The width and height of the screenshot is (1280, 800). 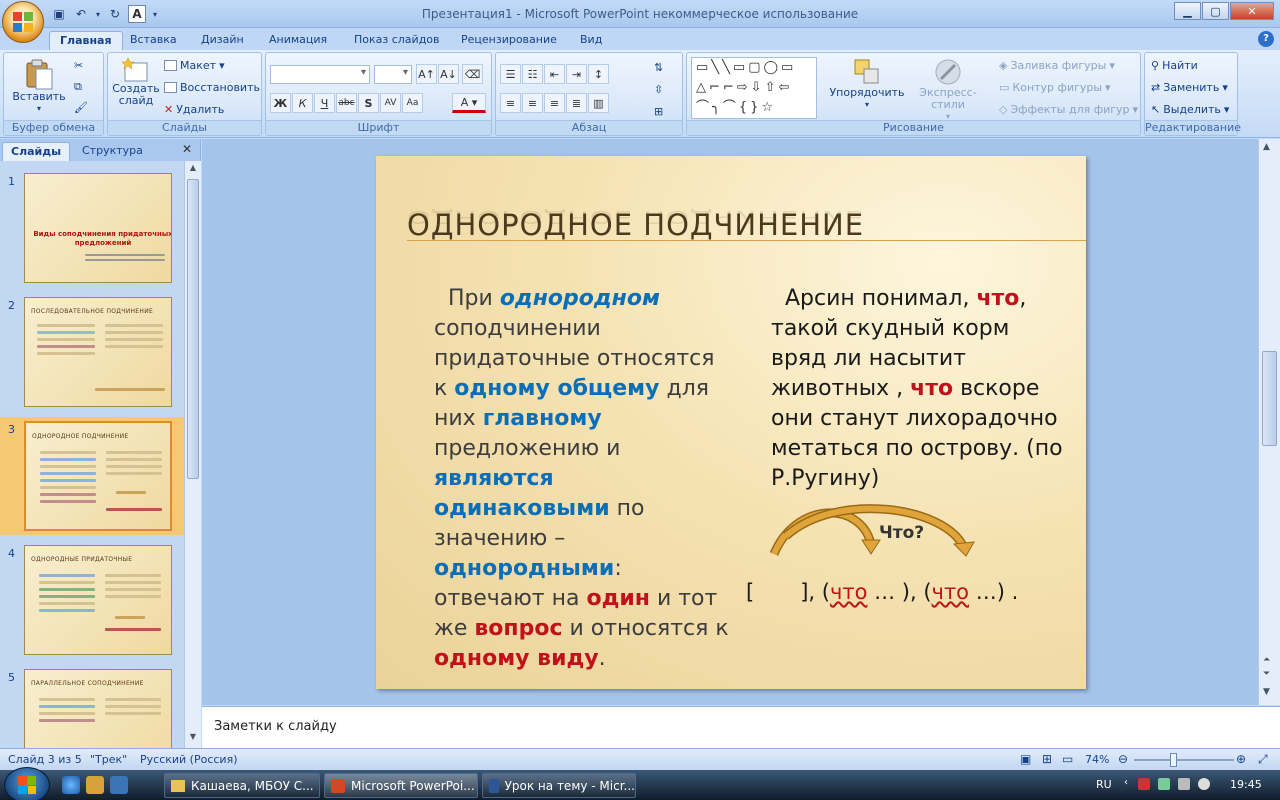 I want to click on replace-button: ⇄ Заменить ▾, so click(x=1189, y=87).